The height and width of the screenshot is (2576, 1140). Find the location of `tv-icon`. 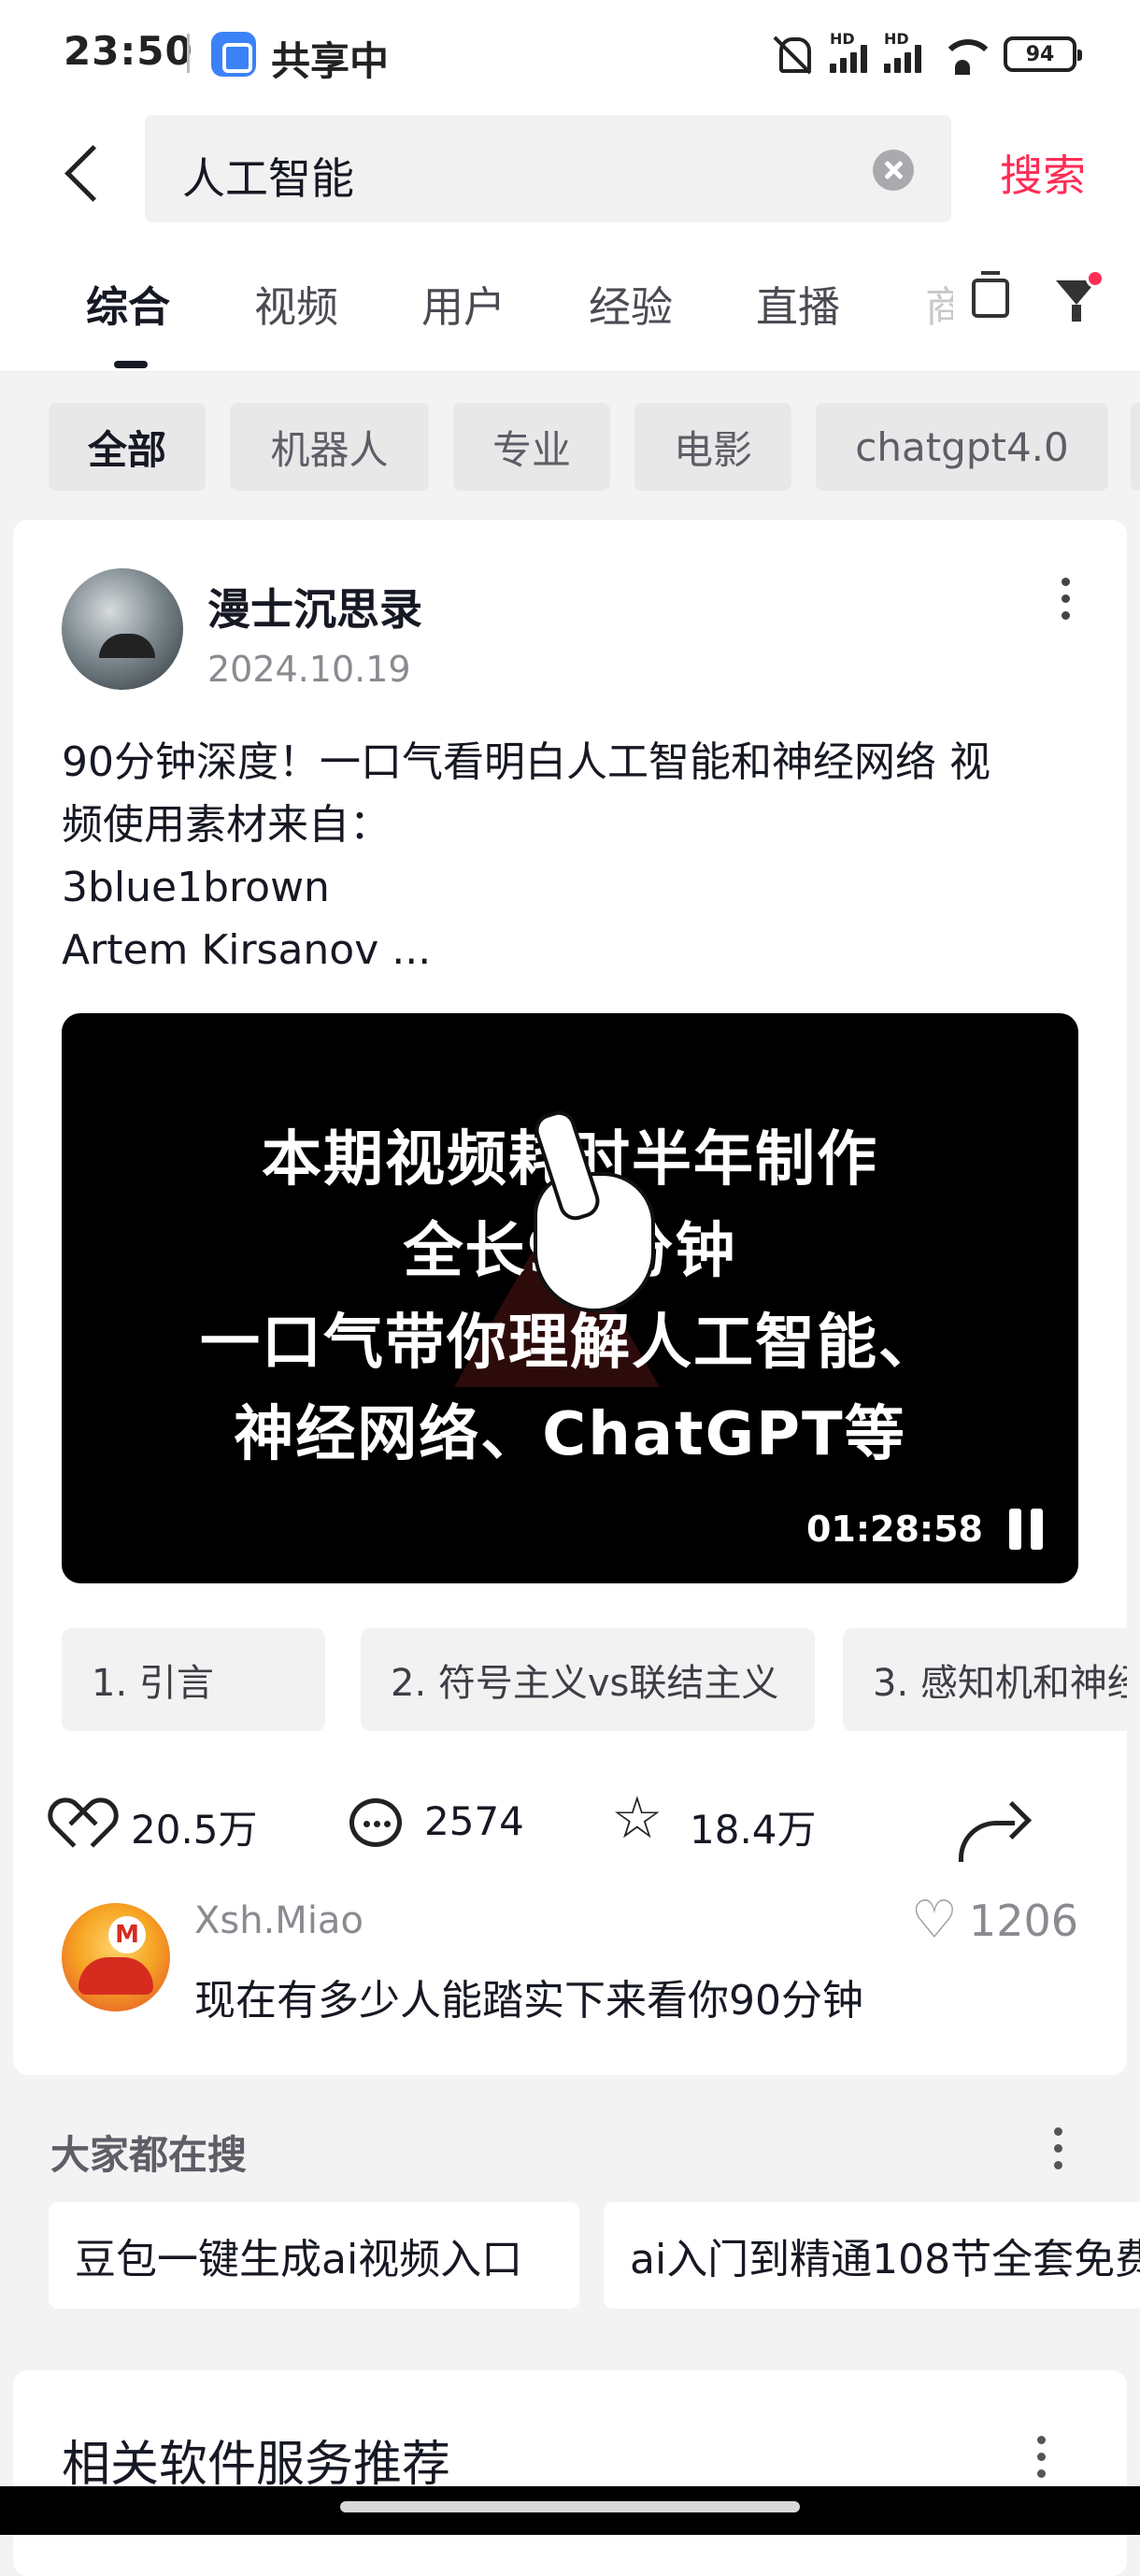

tv-icon is located at coordinates (991, 294).